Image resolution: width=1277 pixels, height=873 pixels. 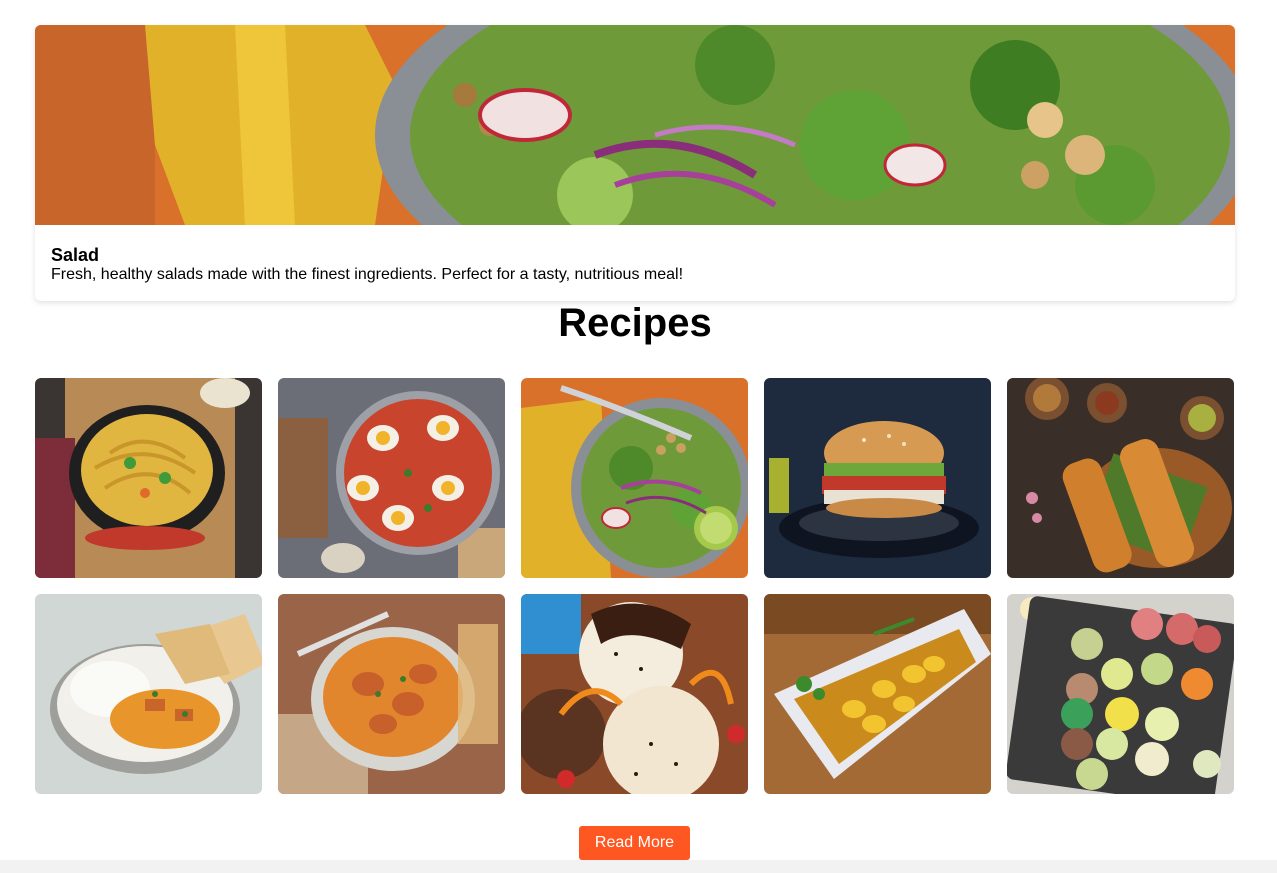 I want to click on read-more-button: Read More, so click(x=634, y=843).